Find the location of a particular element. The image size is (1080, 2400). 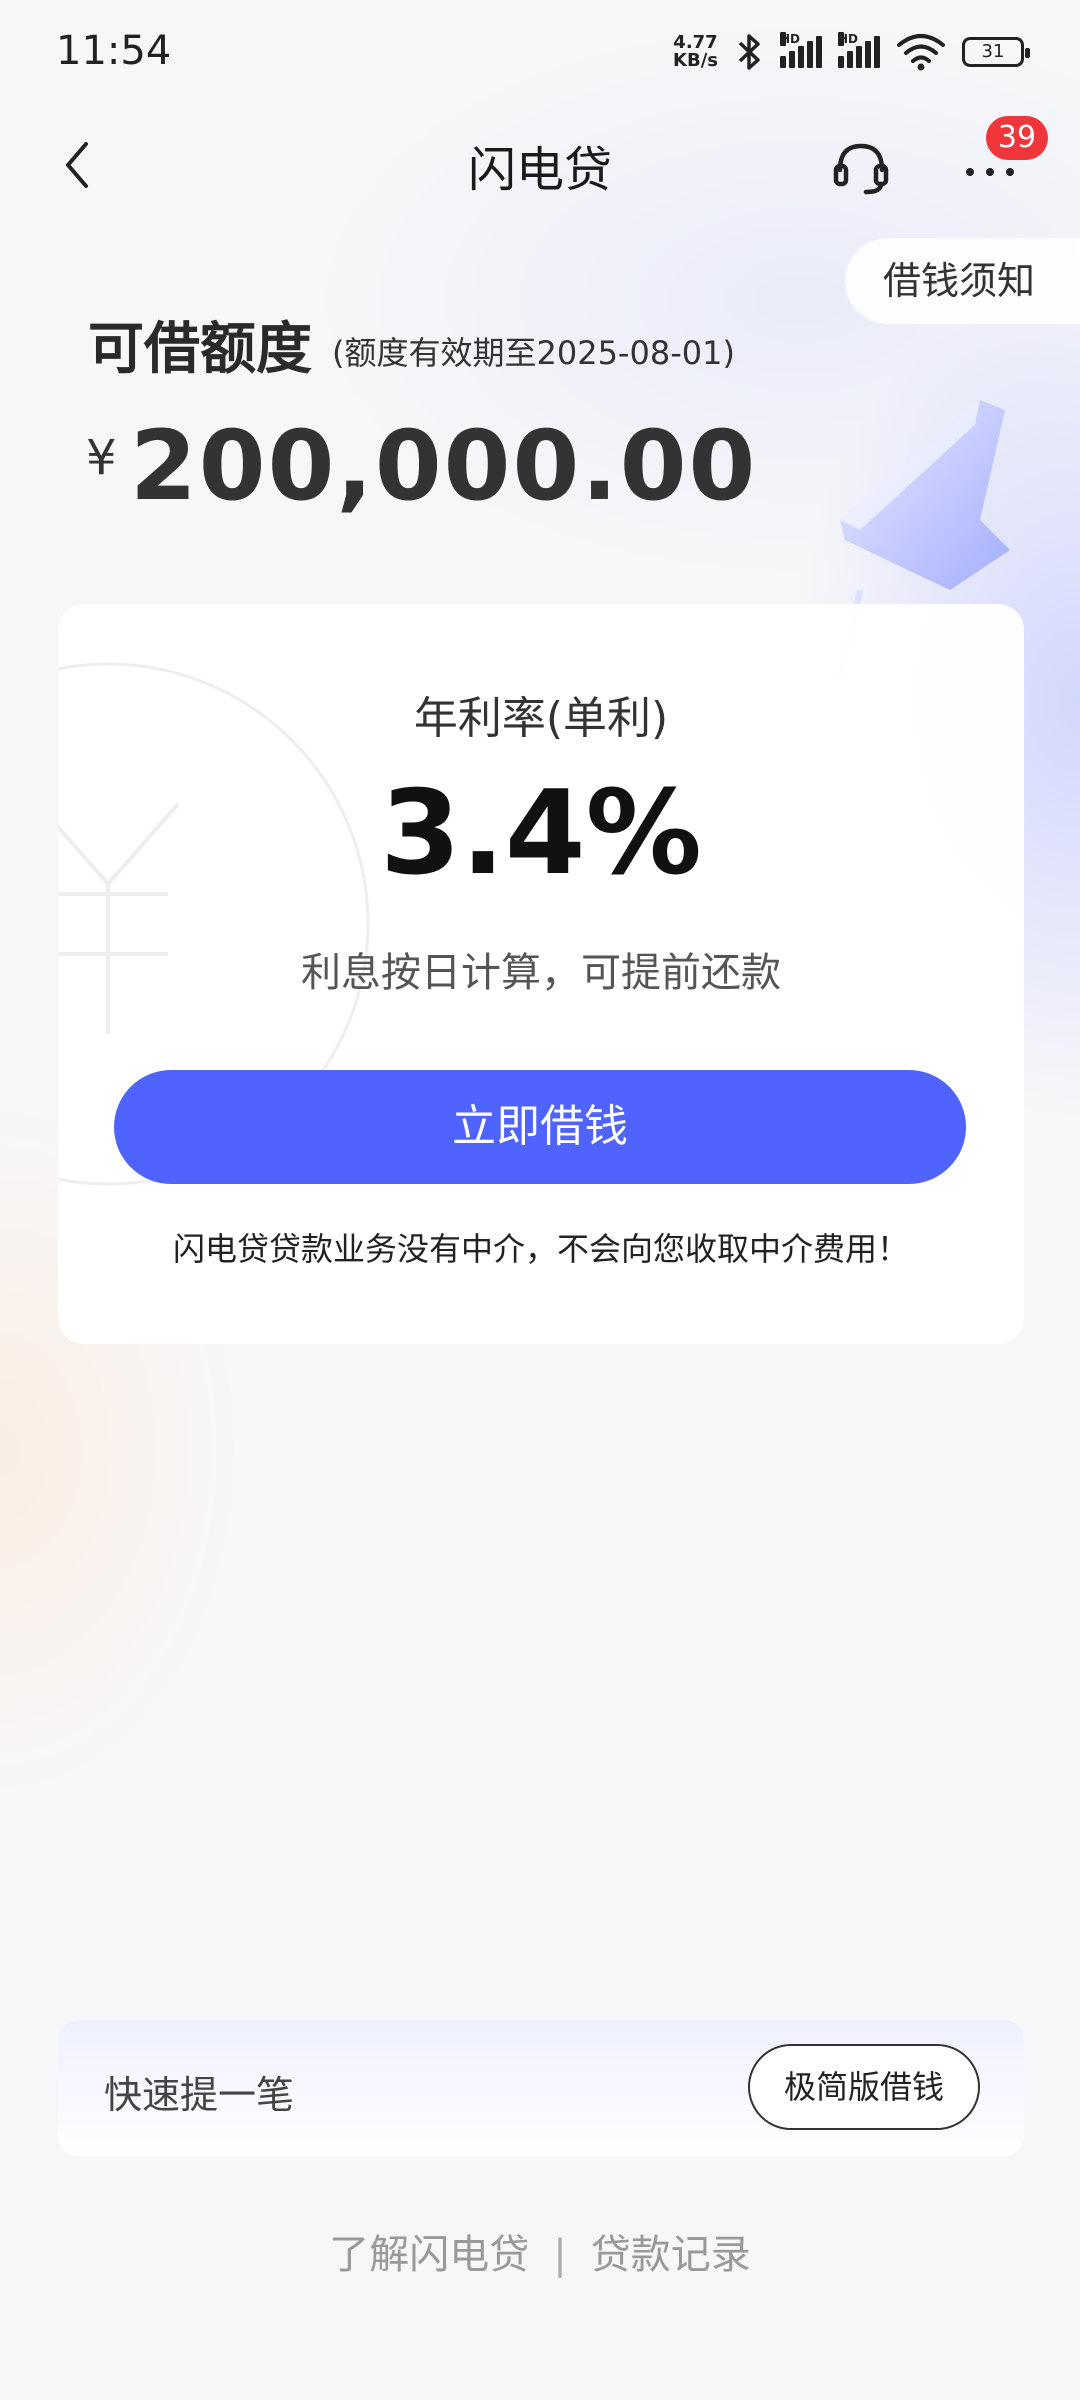

about-link: 了解闪电贷 is located at coordinates (429, 2251).